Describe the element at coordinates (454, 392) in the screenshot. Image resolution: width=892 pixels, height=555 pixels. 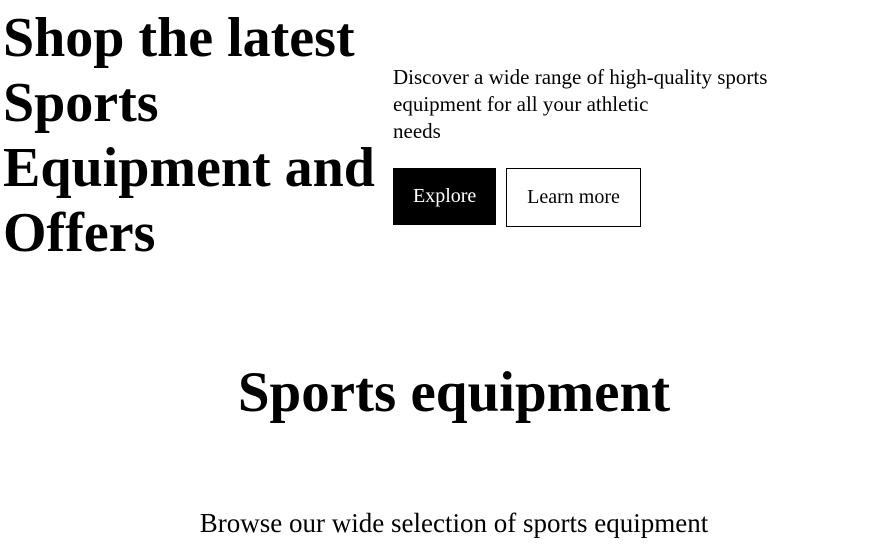
I see `section-title: Sports equipment` at that location.